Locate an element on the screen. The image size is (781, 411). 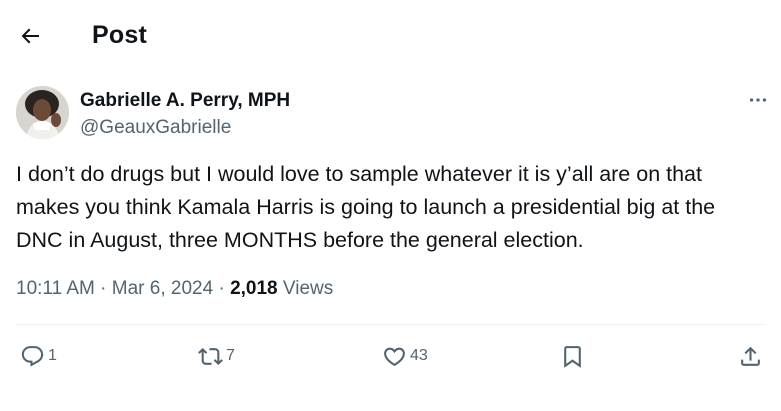
heart-icon is located at coordinates (394, 356).